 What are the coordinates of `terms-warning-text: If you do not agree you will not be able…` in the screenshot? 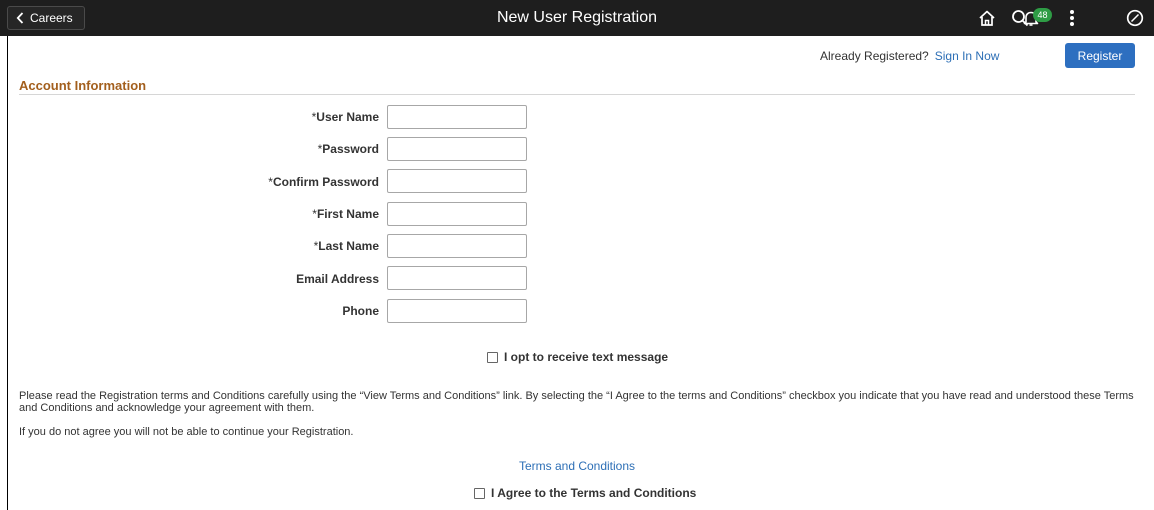 It's located at (186, 432).